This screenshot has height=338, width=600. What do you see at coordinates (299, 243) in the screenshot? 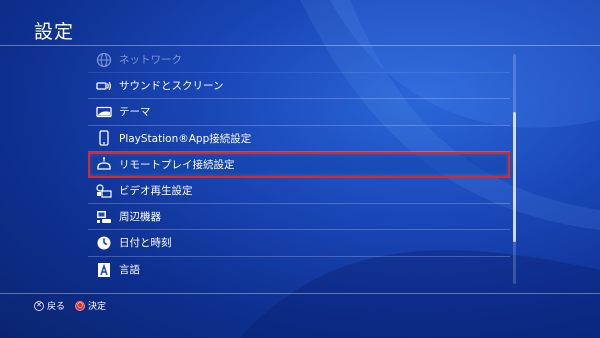
I see `menu-item-date-time: 日付と時刻` at bounding box center [299, 243].